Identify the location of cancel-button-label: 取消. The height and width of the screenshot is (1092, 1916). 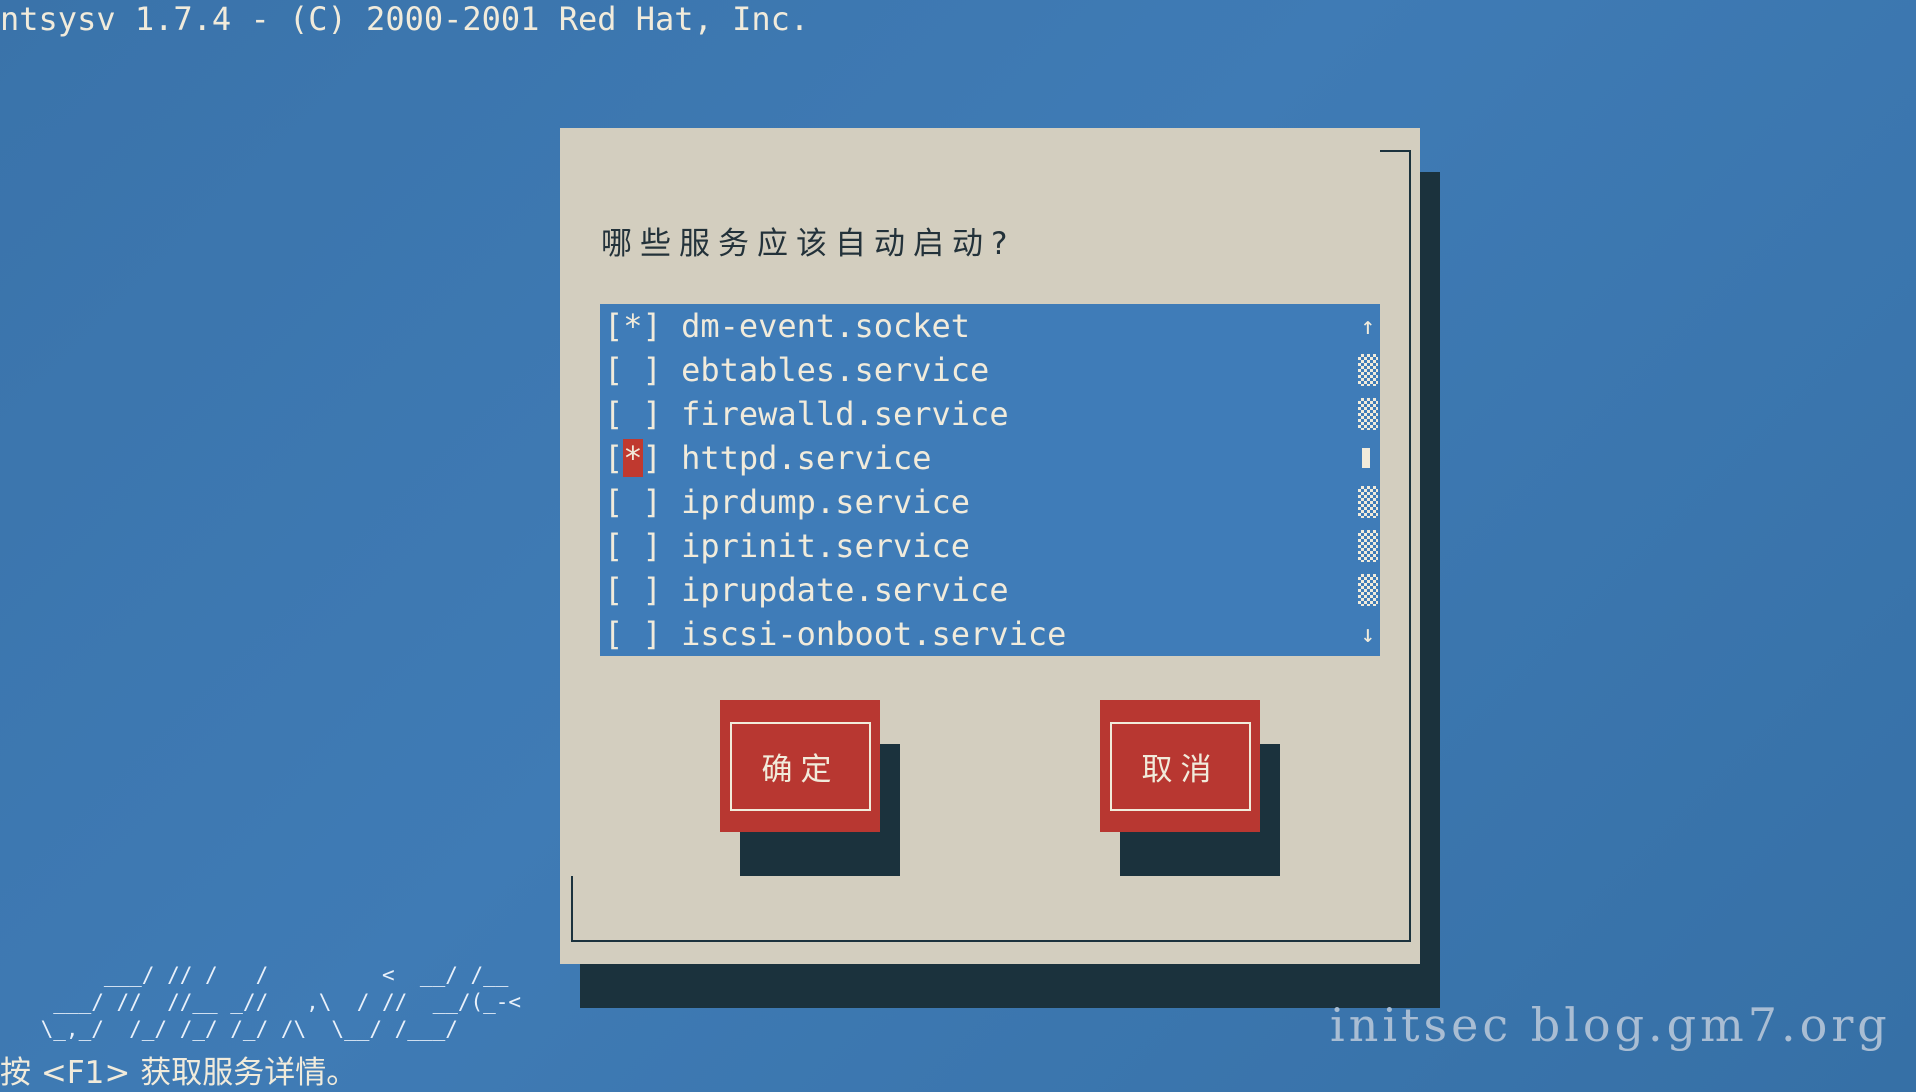
(1180, 766).